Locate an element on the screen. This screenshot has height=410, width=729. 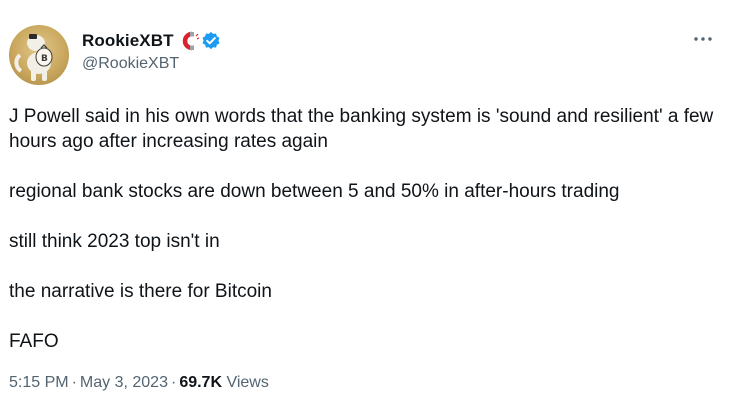
views-label: Views is located at coordinates (247, 382).